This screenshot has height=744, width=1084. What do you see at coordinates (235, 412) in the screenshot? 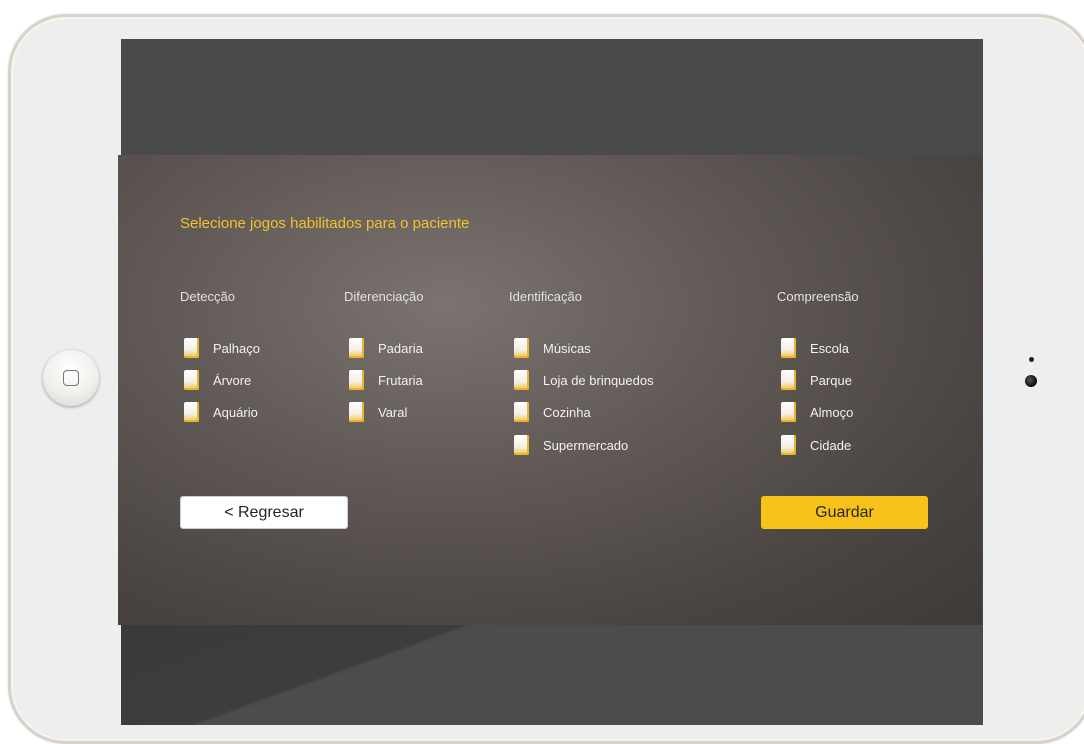
I see `option-label: Aquário` at bounding box center [235, 412].